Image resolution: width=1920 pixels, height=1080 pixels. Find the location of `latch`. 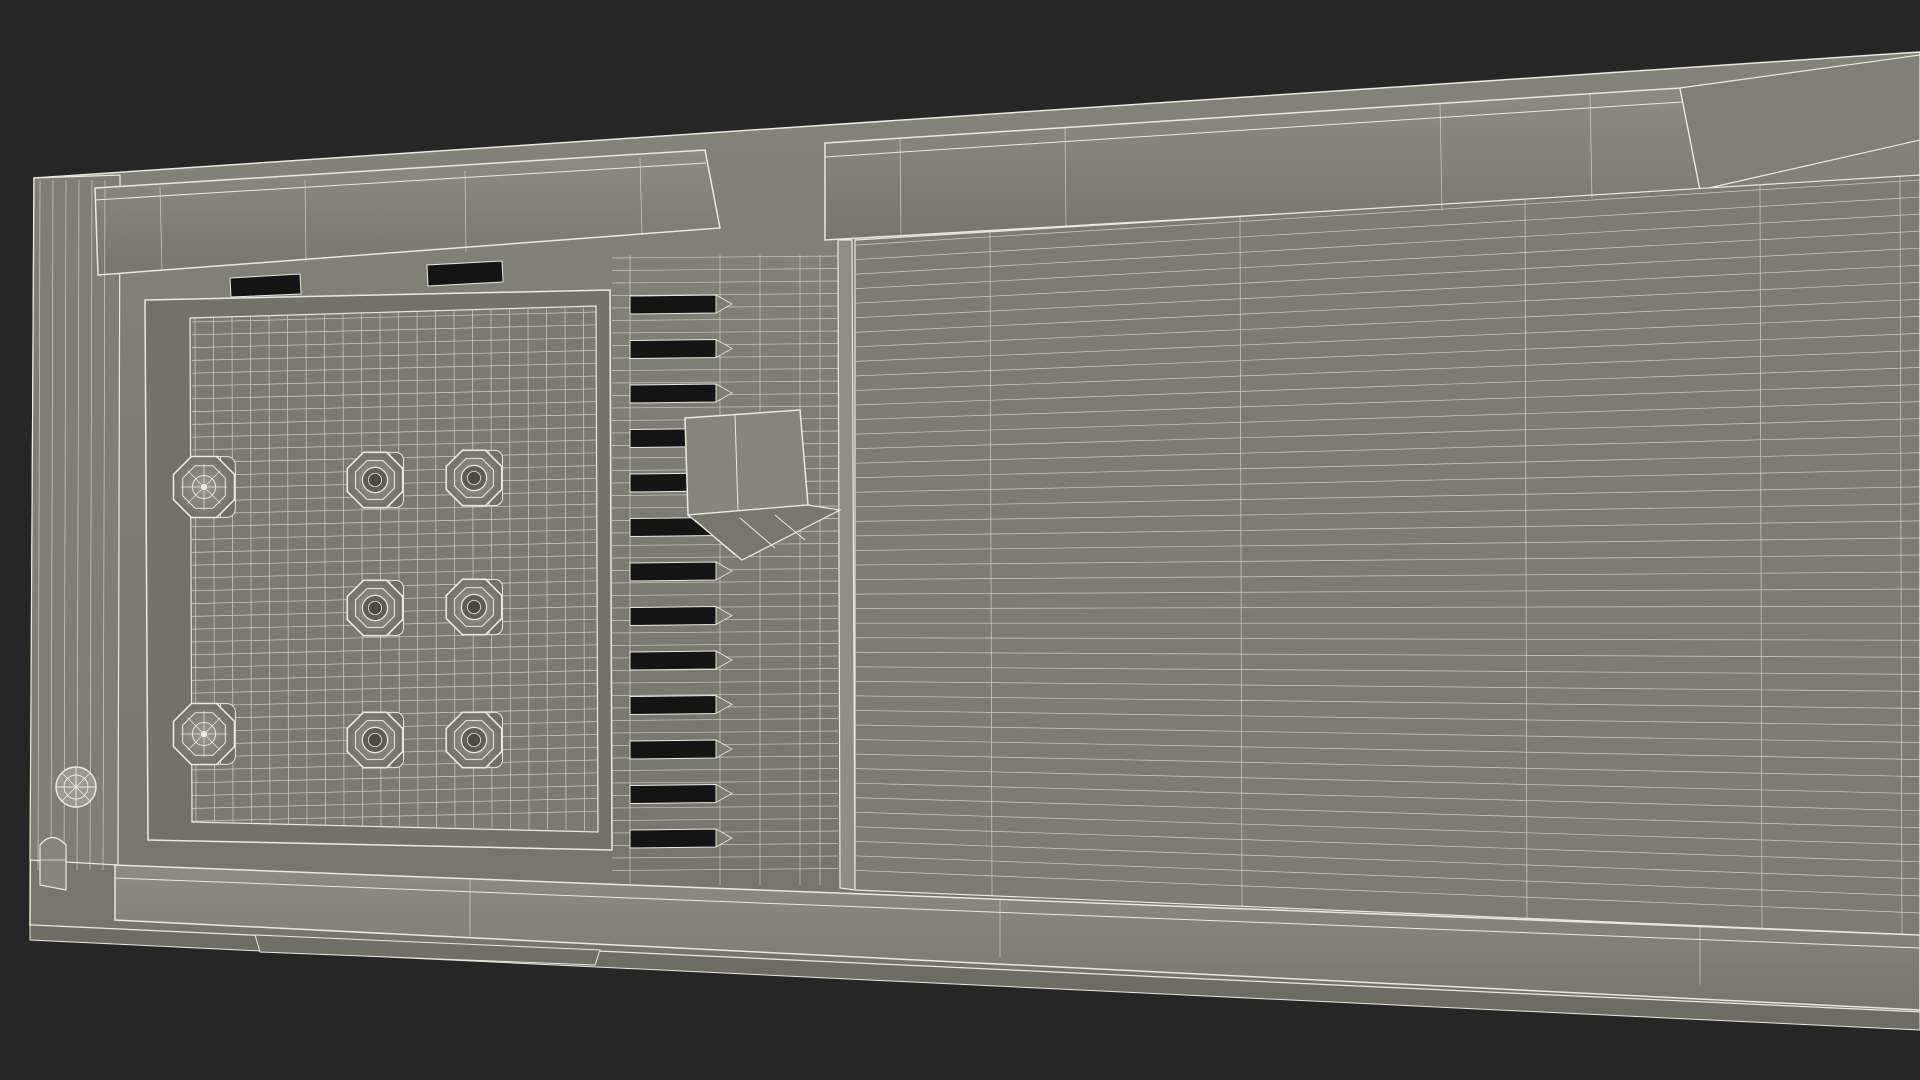

latch is located at coordinates (53, 863).